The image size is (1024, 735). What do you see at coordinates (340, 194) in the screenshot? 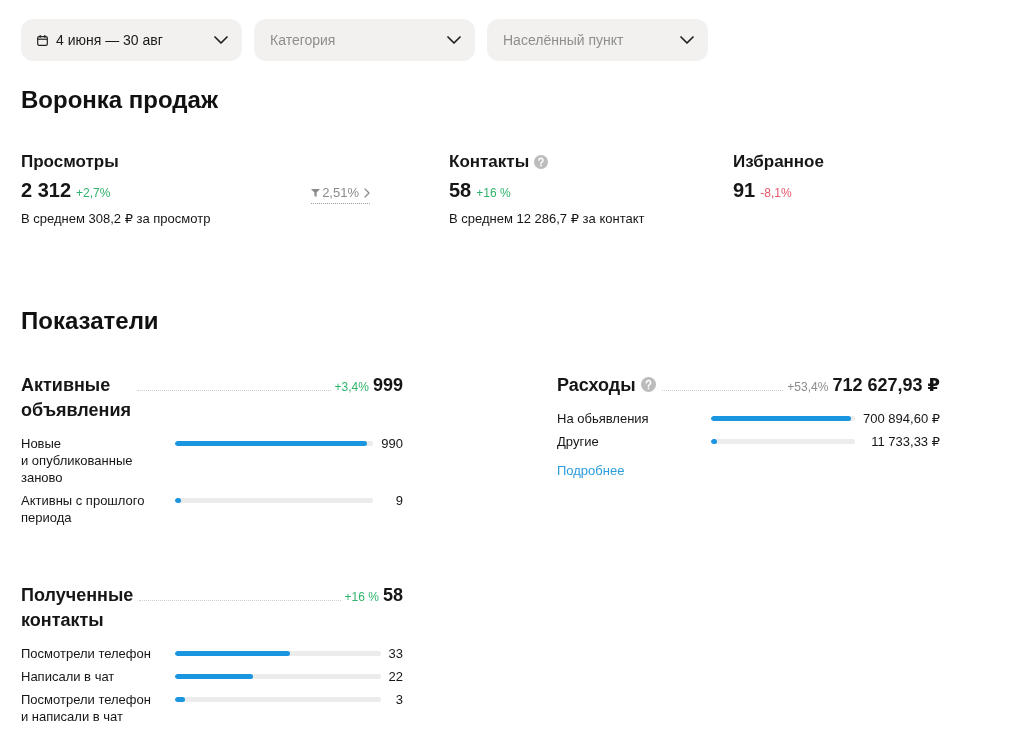
I see `conversion-link: 2,51%` at bounding box center [340, 194].